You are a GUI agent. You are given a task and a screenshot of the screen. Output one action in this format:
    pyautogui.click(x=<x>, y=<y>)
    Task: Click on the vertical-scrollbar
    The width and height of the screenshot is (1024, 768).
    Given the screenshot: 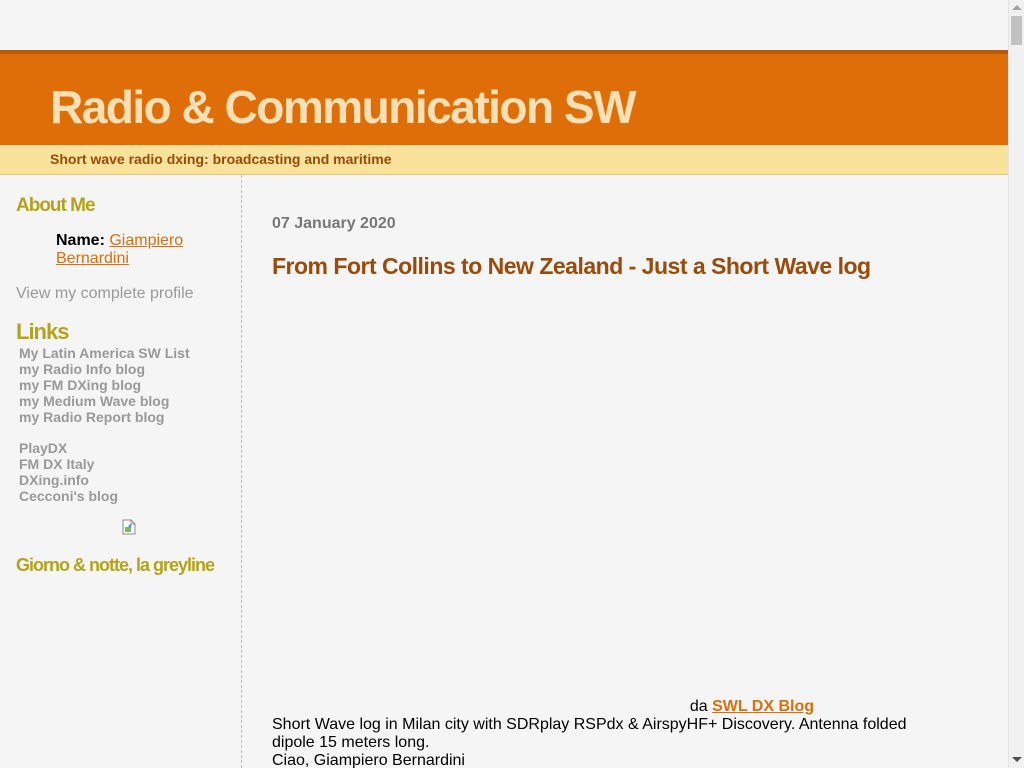 What is the action you would take?
    pyautogui.click(x=1016, y=384)
    